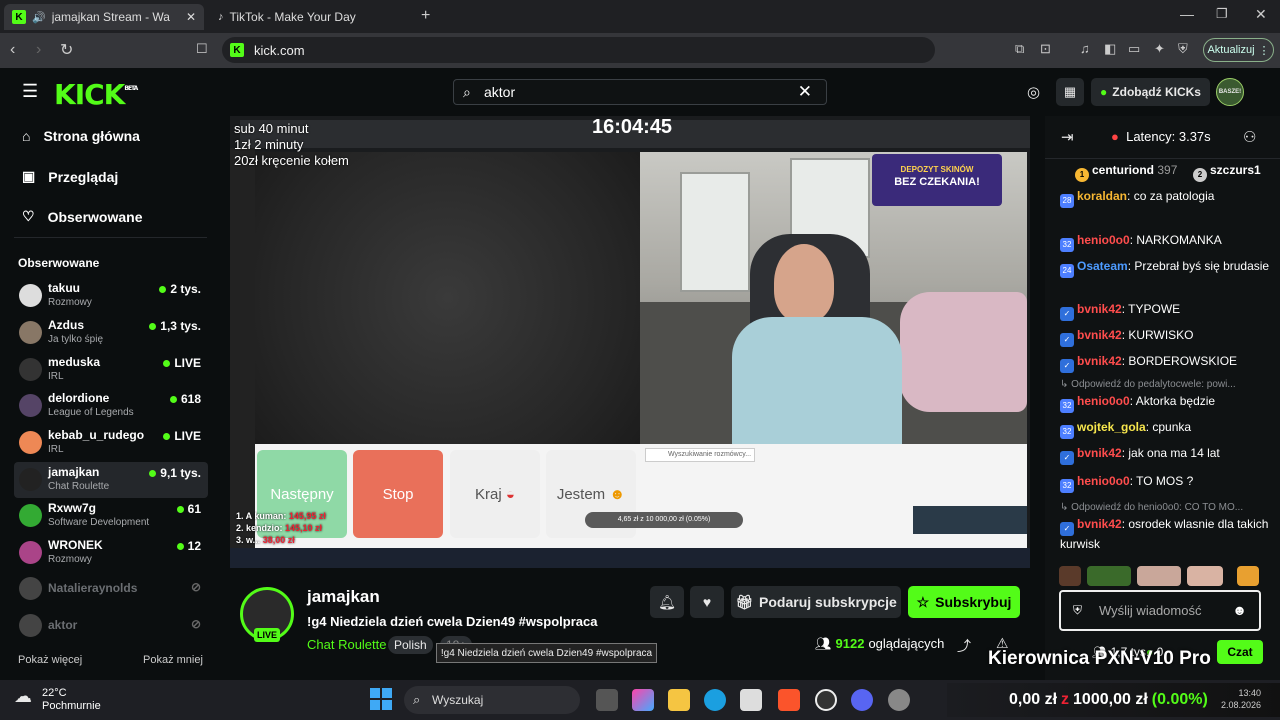 This screenshot has height=720, width=1280. What do you see at coordinates (492, 700) in the screenshot?
I see `taskbar-search: ⌕ Wyszukaj` at bounding box center [492, 700].